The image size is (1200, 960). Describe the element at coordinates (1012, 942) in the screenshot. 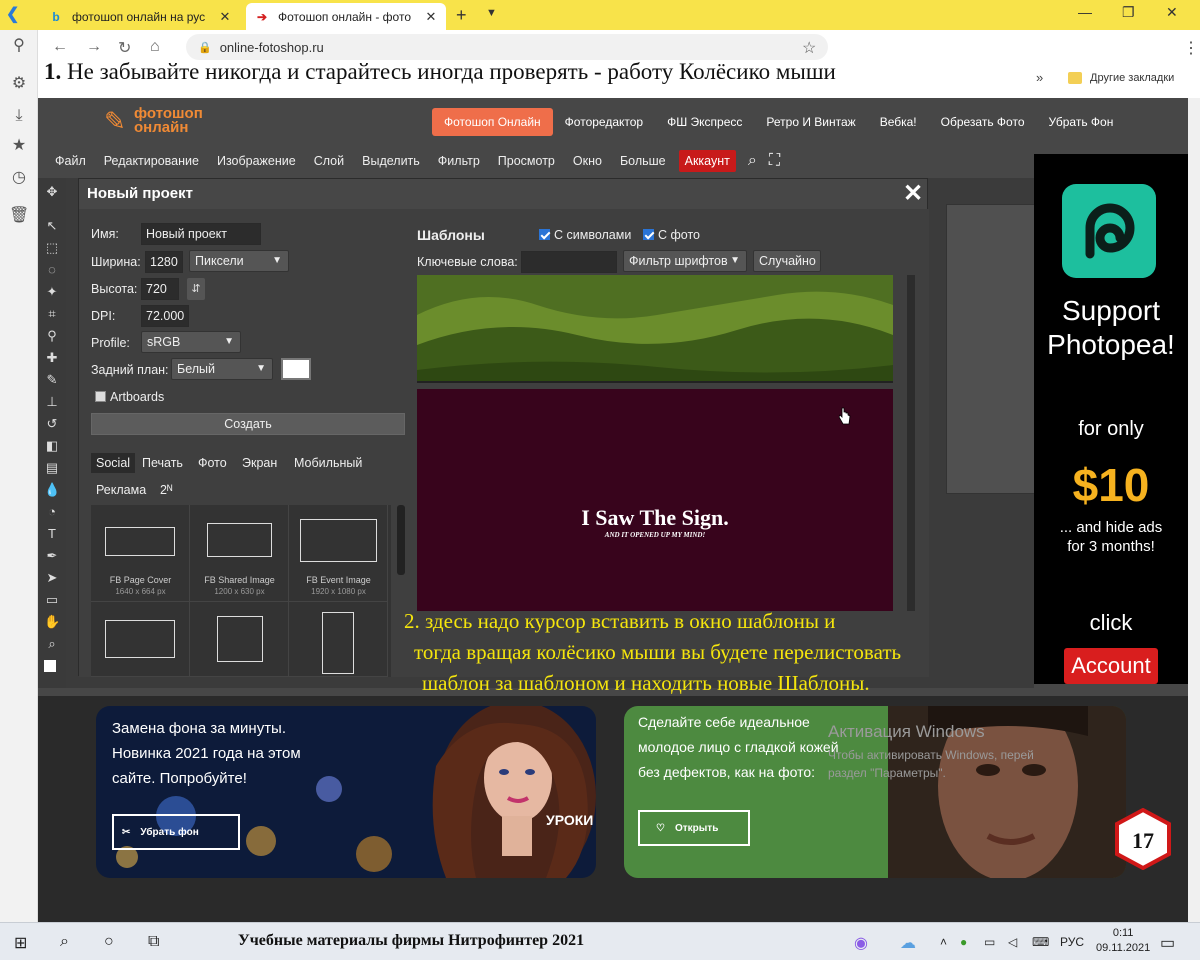

I see `volume-icon: ◁` at that location.